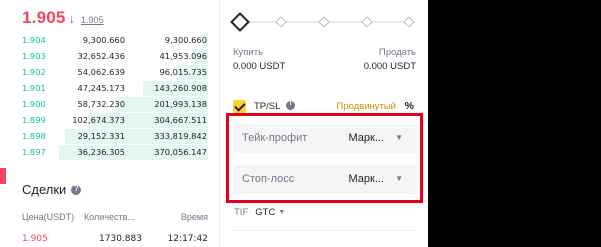 Image resolution: width=601 pixels, height=247 pixels. What do you see at coordinates (44, 17) in the screenshot?
I see `last-price: 1.905` at bounding box center [44, 17].